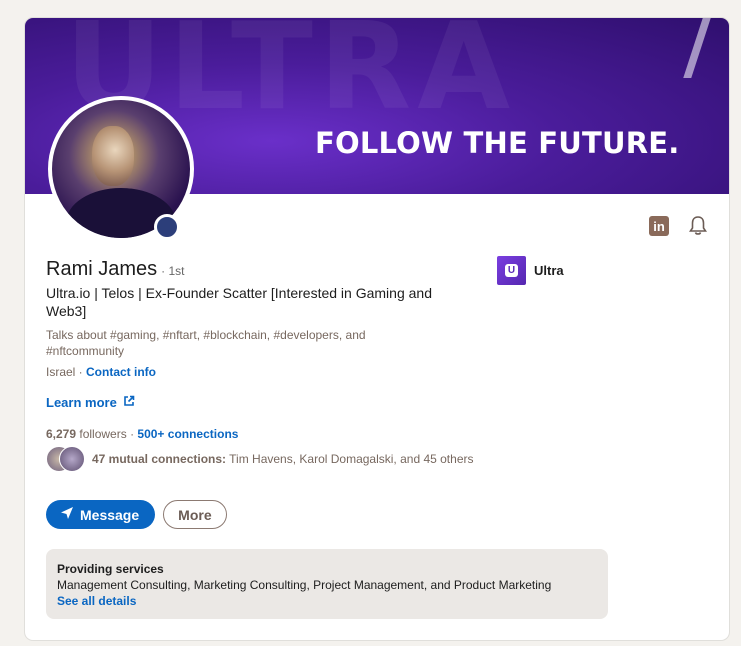 Image resolution: width=741 pixels, height=646 pixels. I want to click on location-sep: ·, so click(81, 372).